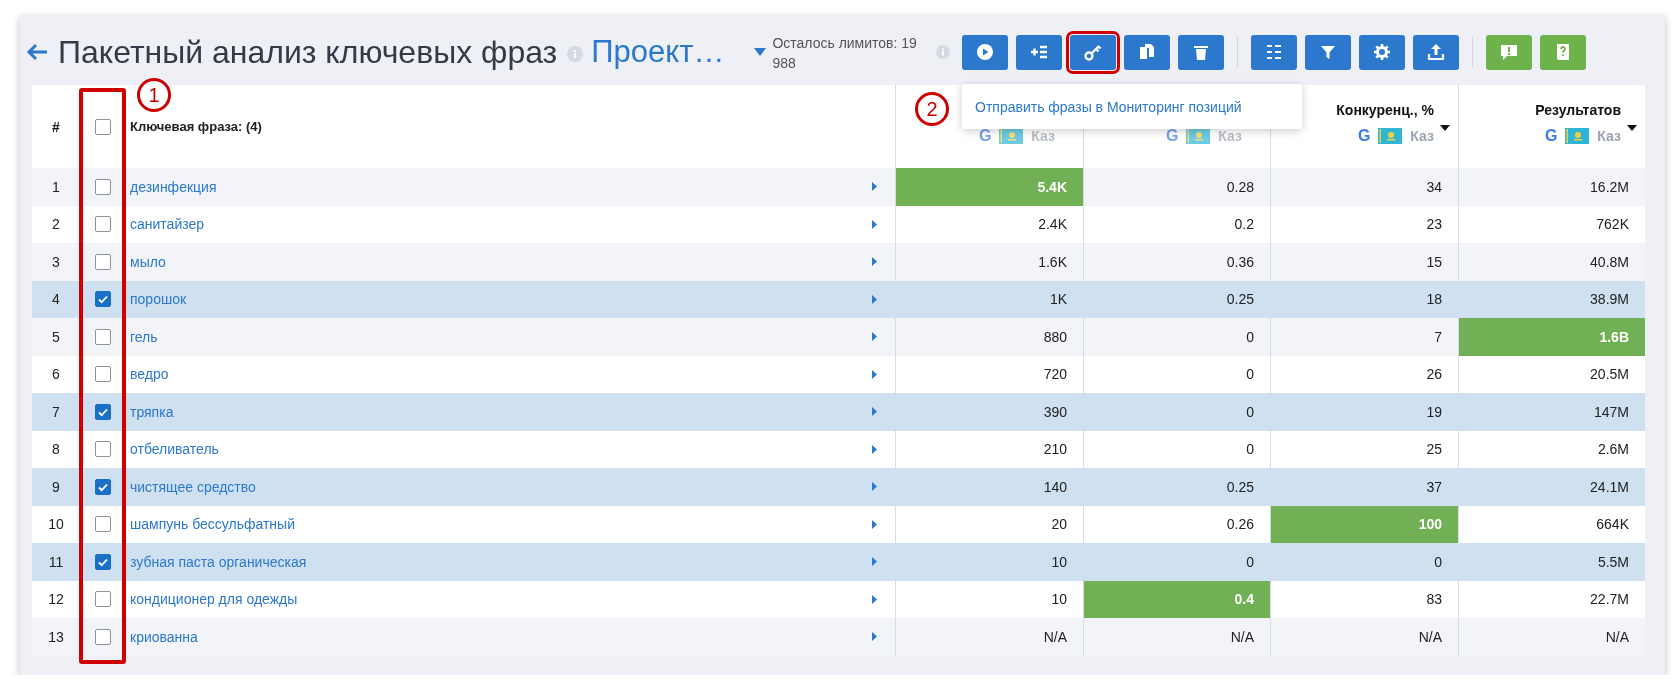  What do you see at coordinates (1147, 52) in the screenshot?
I see `copy-button` at bounding box center [1147, 52].